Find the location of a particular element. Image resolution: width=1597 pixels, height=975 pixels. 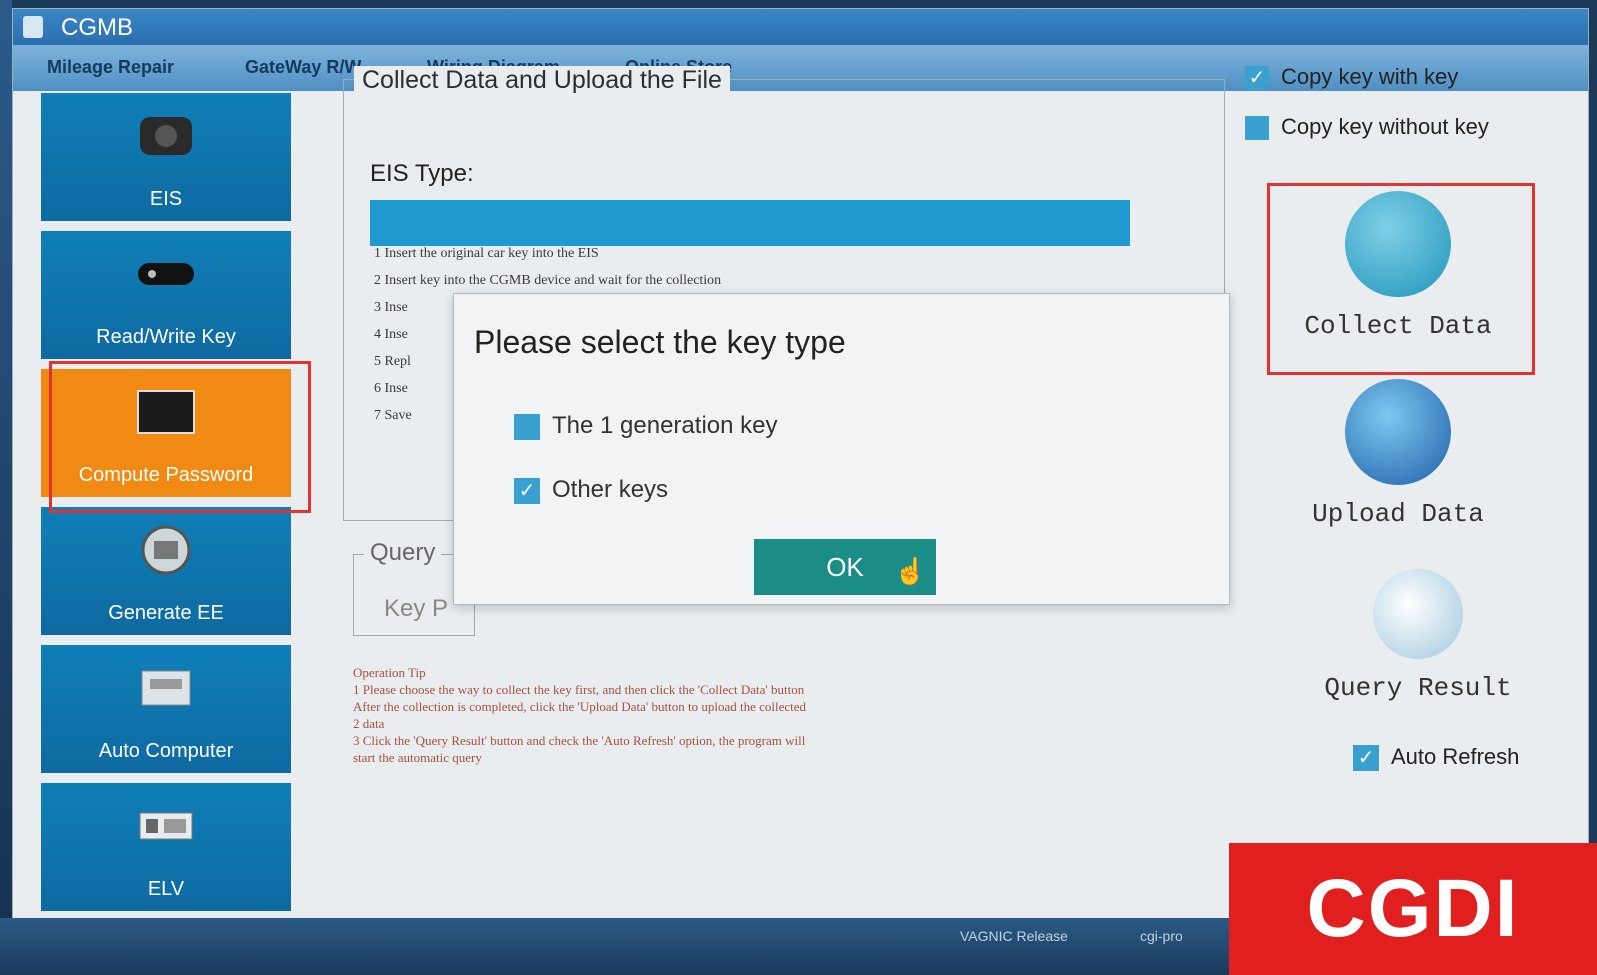

menu-gateway-rw: GateWay R/W is located at coordinates (303, 67).